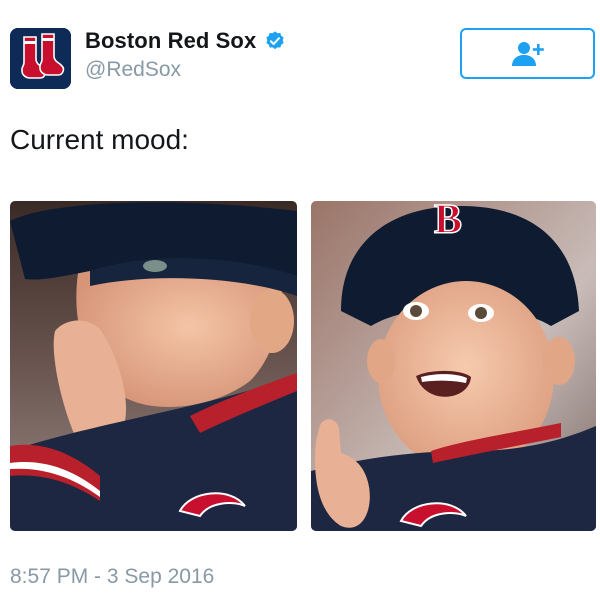  What do you see at coordinates (448, 222) in the screenshot?
I see `svg-text: B` at bounding box center [448, 222].